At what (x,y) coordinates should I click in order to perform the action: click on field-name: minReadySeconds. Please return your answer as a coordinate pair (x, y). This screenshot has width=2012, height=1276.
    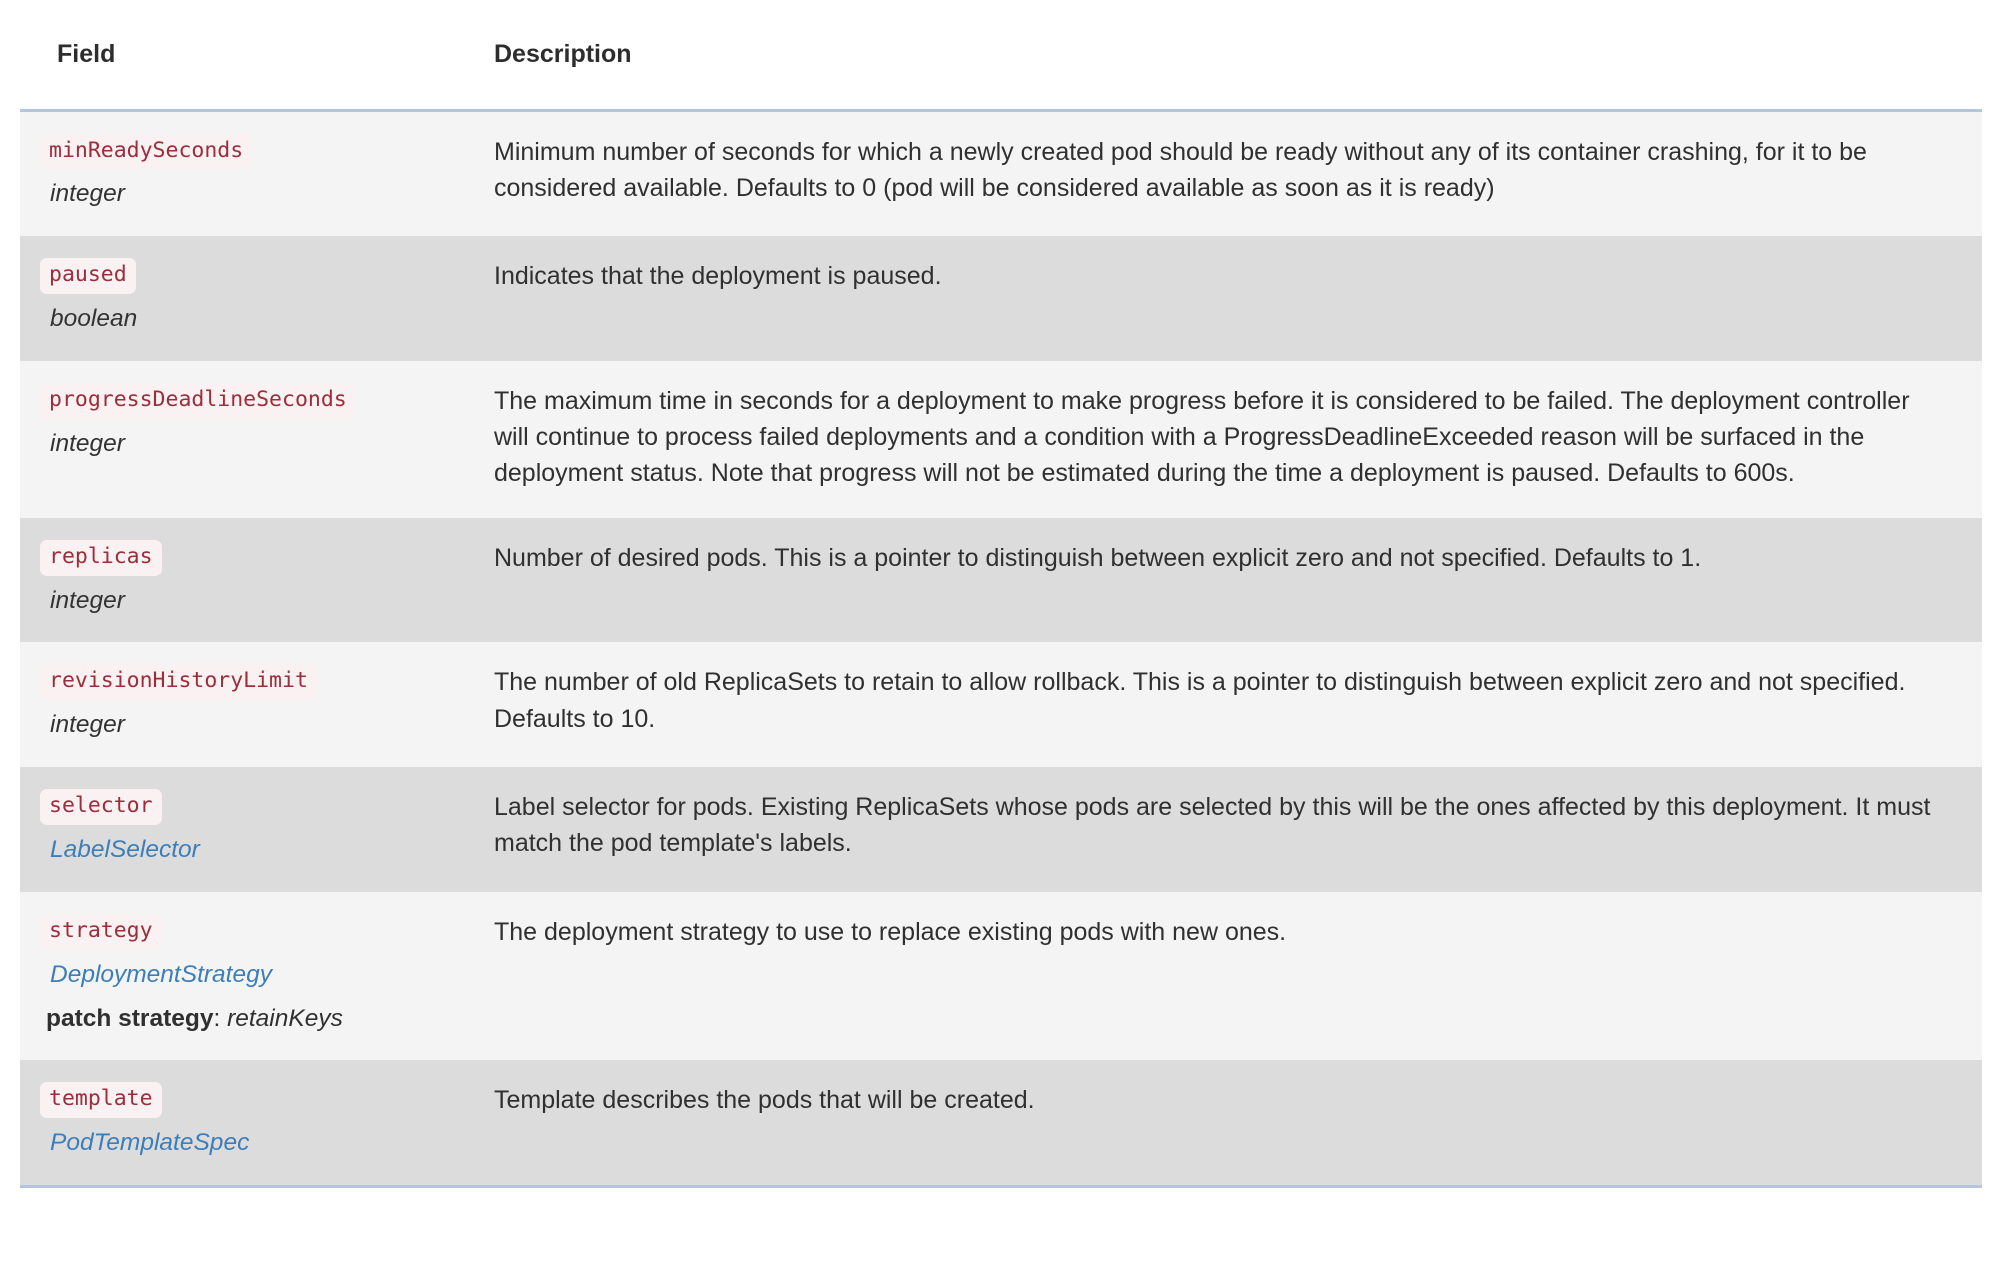
    Looking at the image, I should click on (146, 151).